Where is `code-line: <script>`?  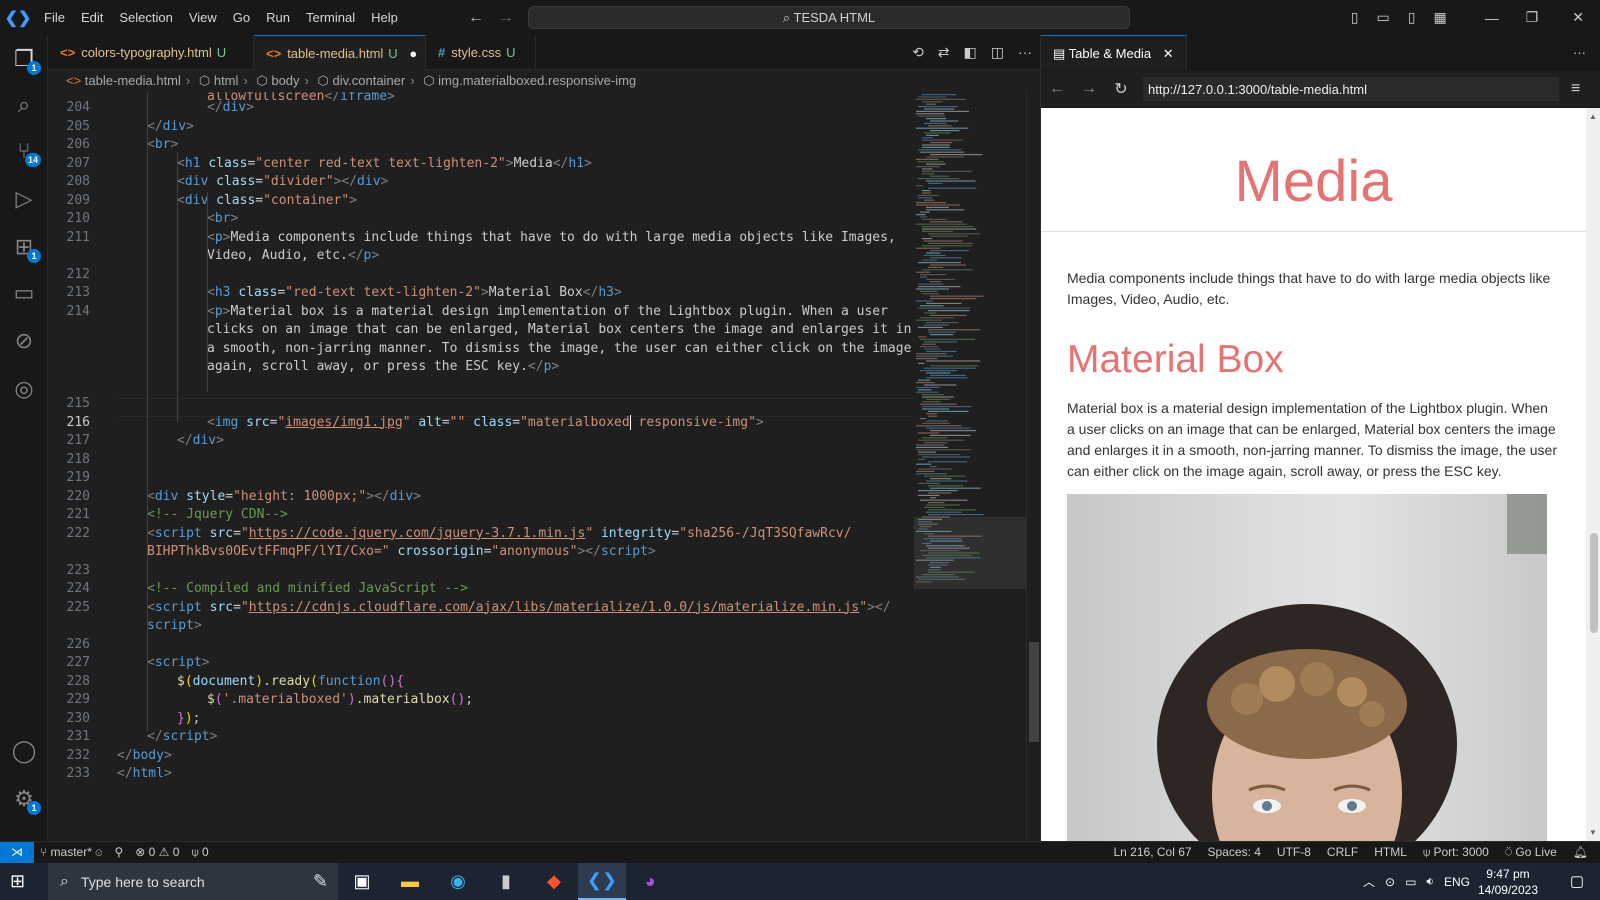 code-line: <script> is located at coordinates (178, 662).